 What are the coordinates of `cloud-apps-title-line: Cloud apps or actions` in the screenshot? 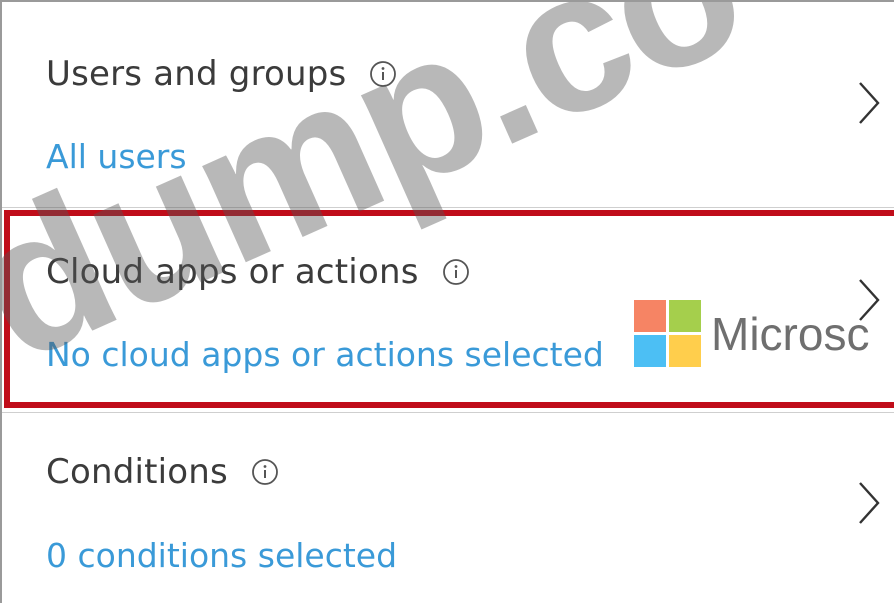 It's located at (258, 272).